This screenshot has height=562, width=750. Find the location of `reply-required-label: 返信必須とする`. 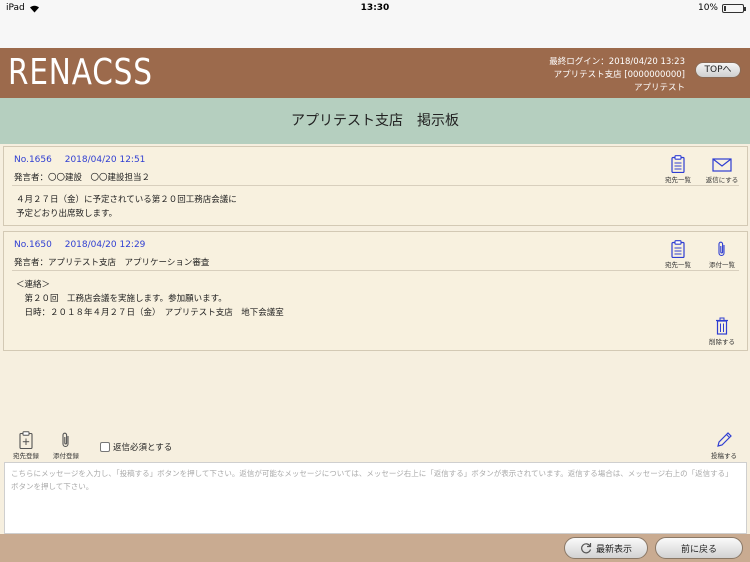

reply-required-label: 返信必須とする is located at coordinates (143, 448).